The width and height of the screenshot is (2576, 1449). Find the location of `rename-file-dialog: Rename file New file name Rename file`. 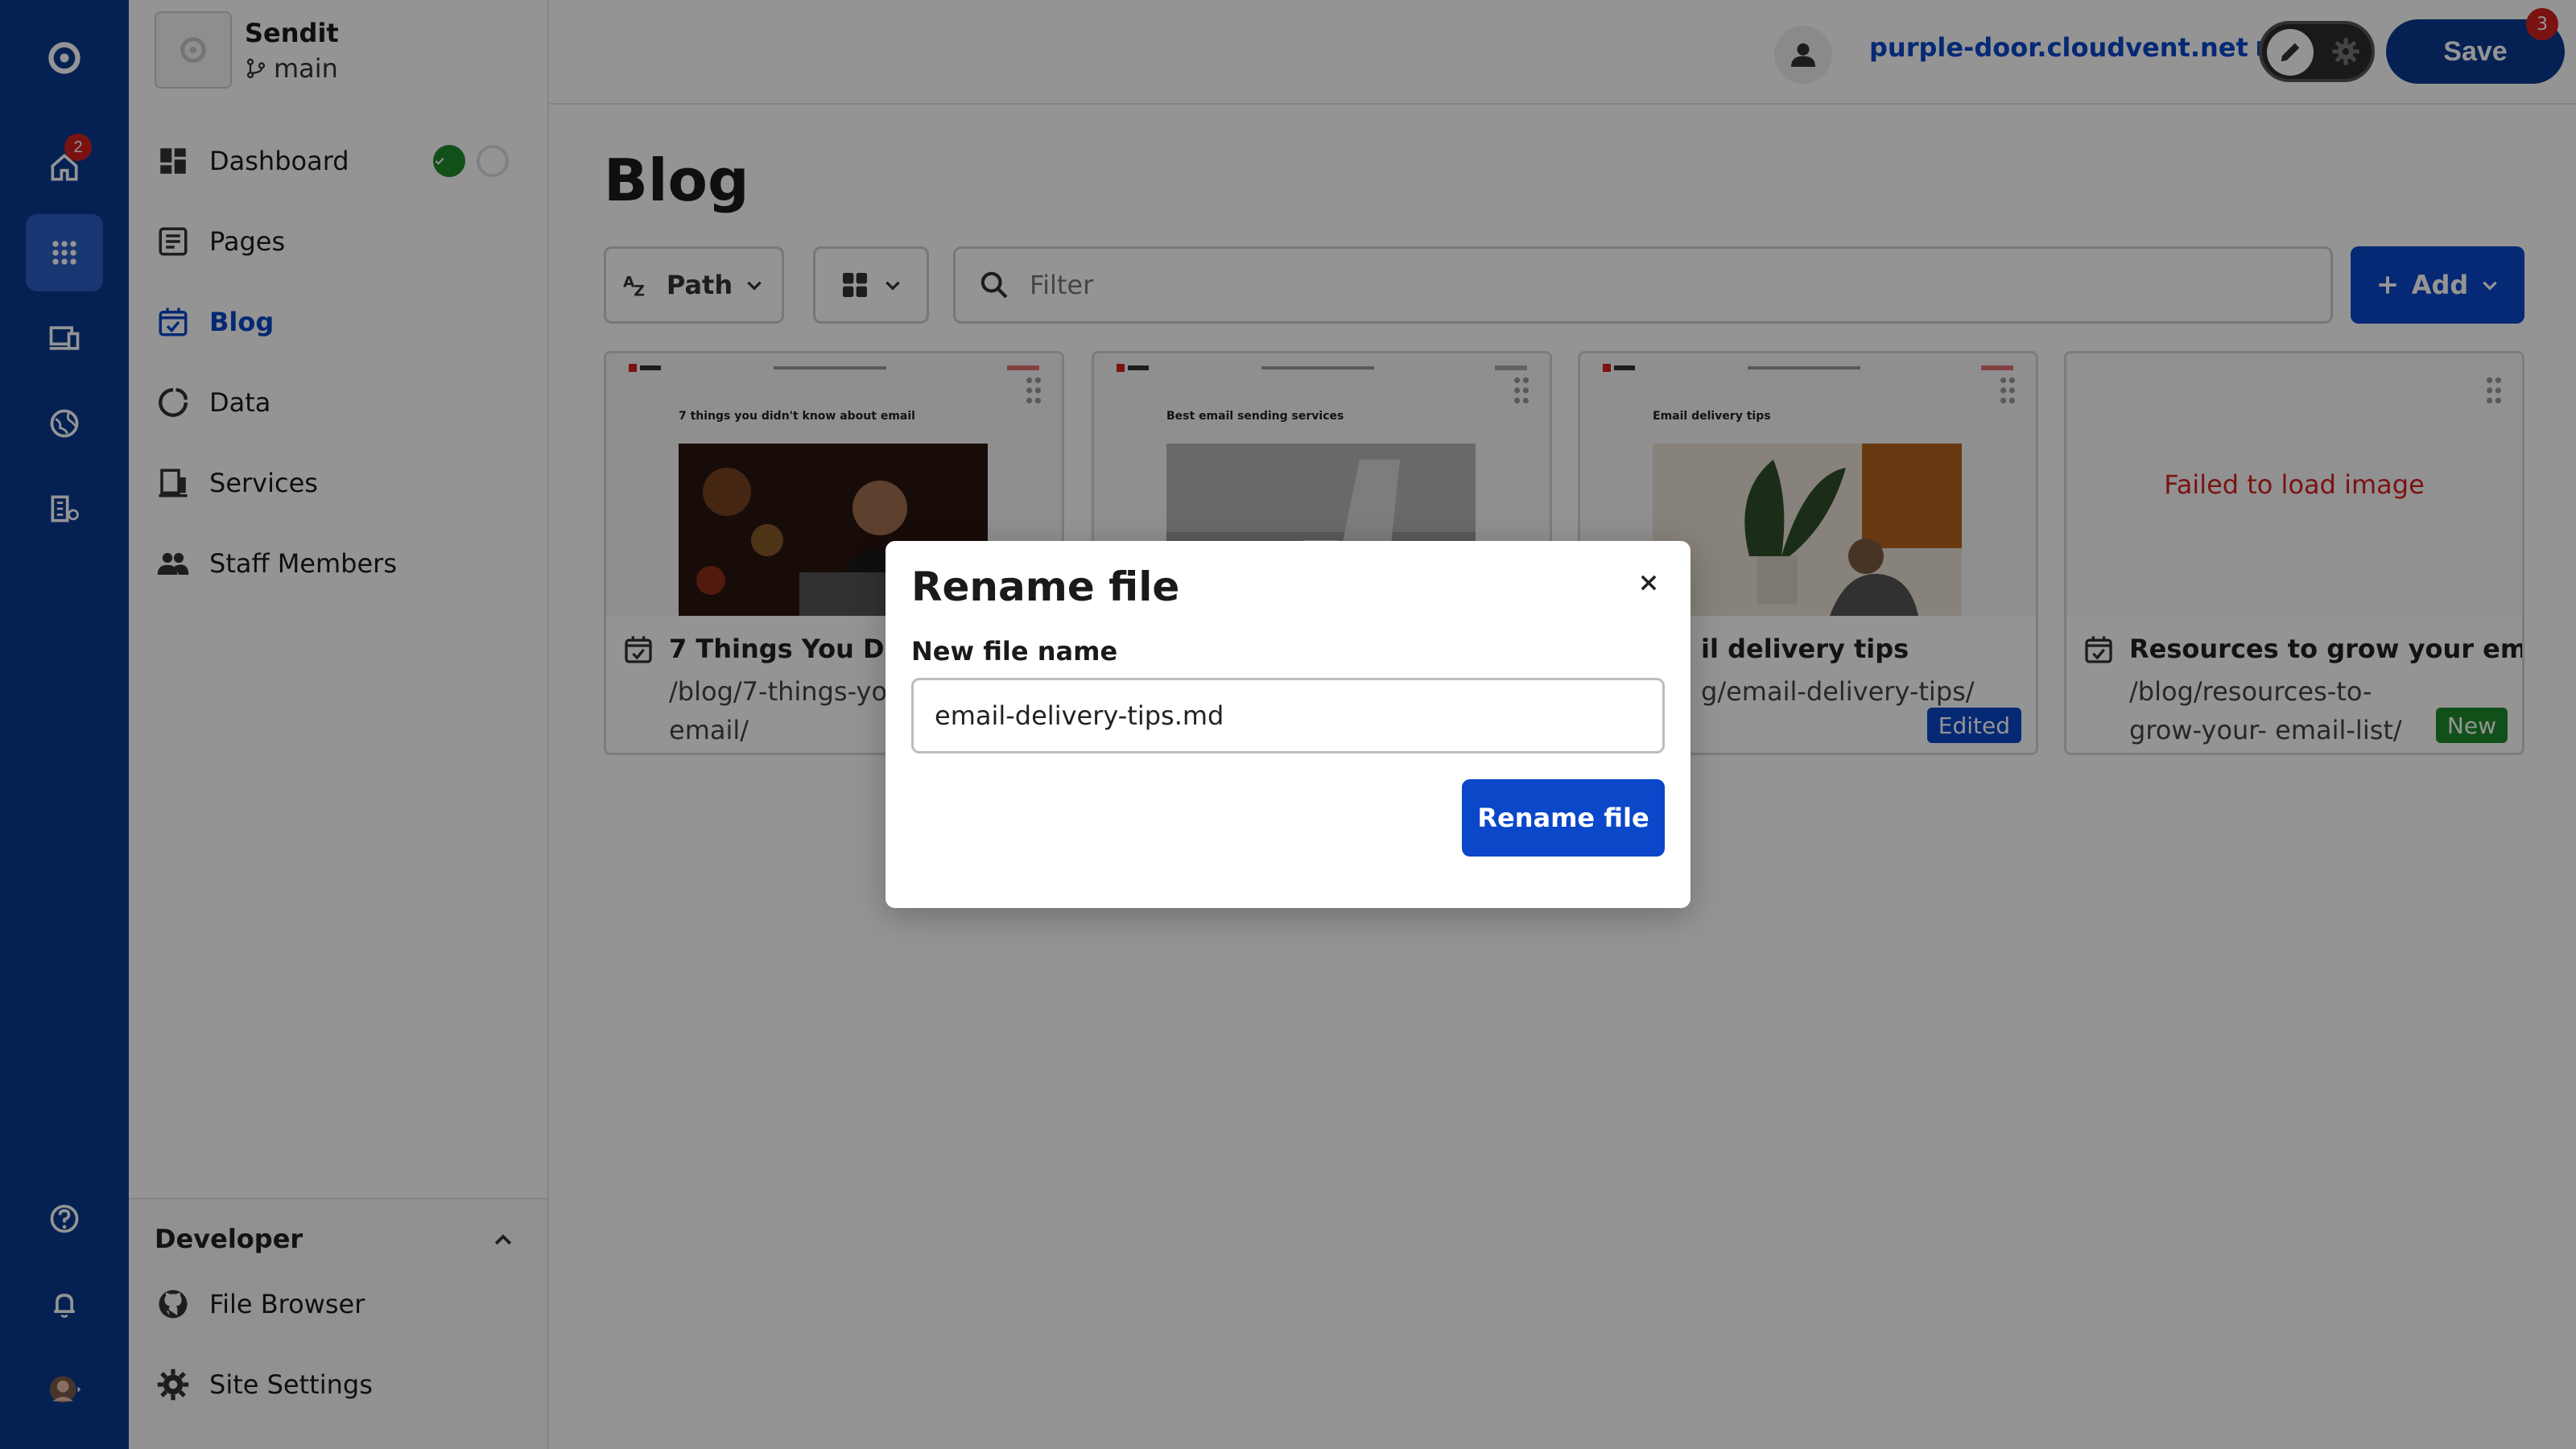

rename-file-dialog: Rename file New file name Rename file is located at coordinates (1288, 724).